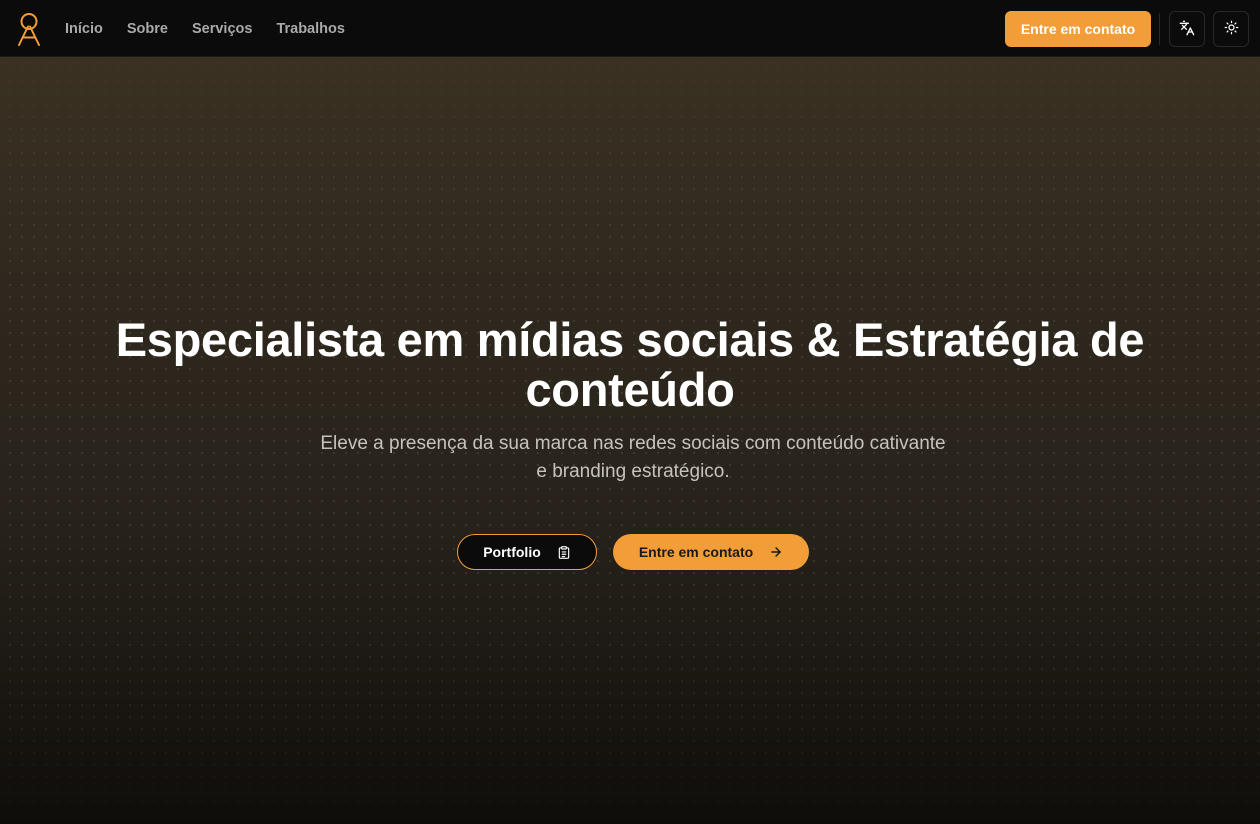  What do you see at coordinates (512, 552) in the screenshot?
I see `portfolio-button-label: Portfolio` at bounding box center [512, 552].